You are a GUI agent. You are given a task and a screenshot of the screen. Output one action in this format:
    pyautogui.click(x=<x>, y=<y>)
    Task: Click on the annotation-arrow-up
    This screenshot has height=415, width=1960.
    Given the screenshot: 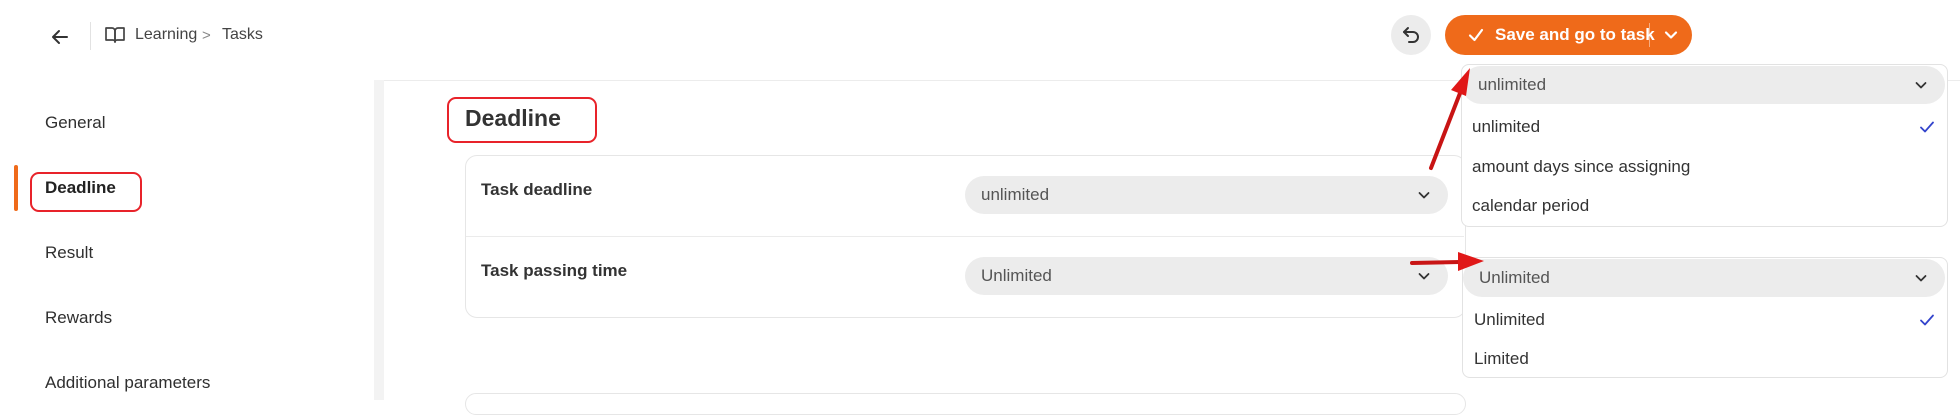 What is the action you would take?
    pyautogui.click(x=1449, y=119)
    